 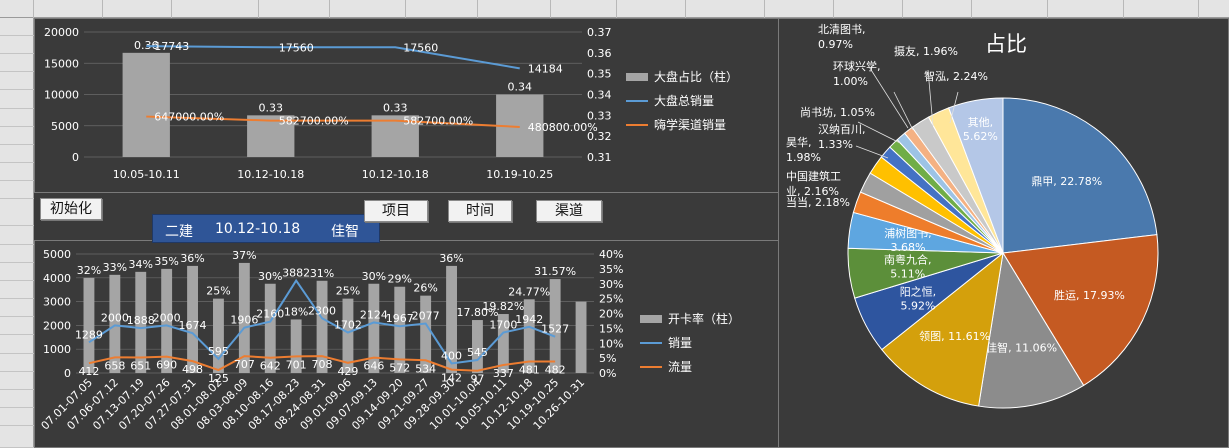 What do you see at coordinates (684, 100) in the screenshot?
I see `legend-entry: 大盘总销量` at bounding box center [684, 100].